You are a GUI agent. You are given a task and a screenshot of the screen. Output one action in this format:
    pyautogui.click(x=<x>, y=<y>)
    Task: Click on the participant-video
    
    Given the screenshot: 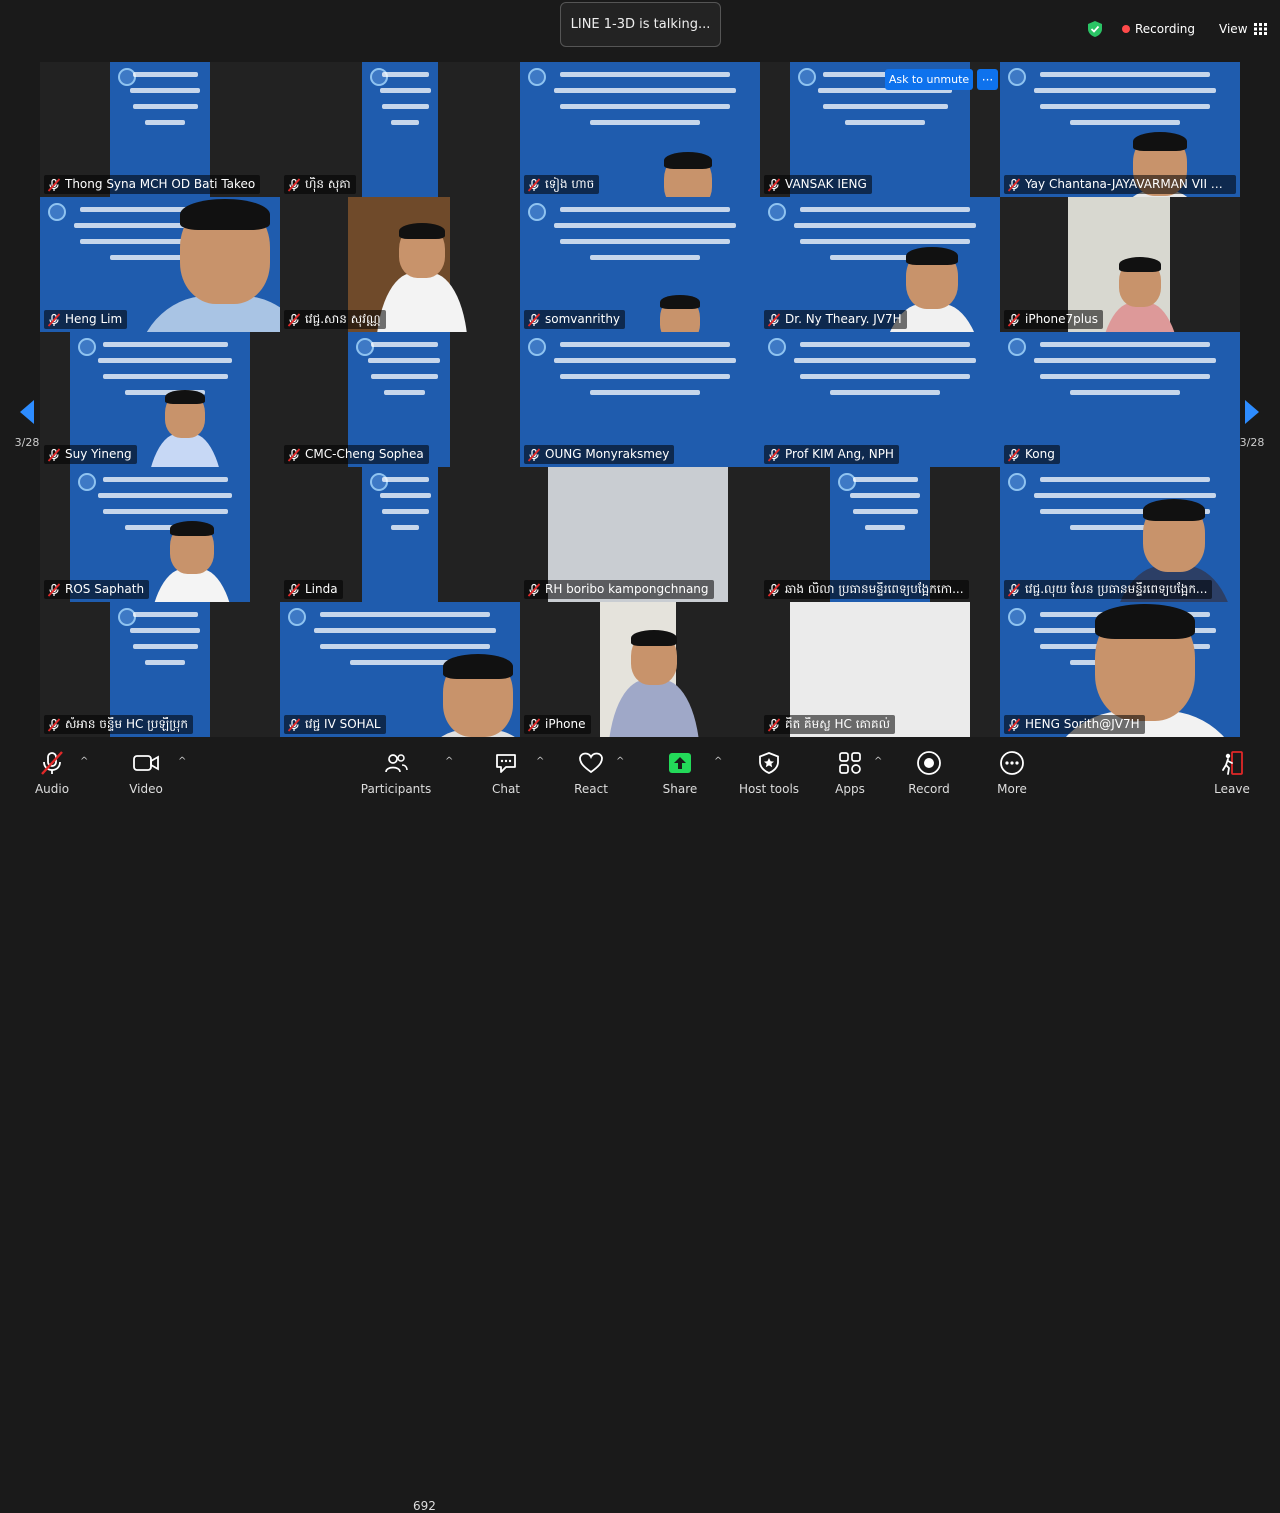 What is the action you would take?
    pyautogui.click(x=688, y=174)
    